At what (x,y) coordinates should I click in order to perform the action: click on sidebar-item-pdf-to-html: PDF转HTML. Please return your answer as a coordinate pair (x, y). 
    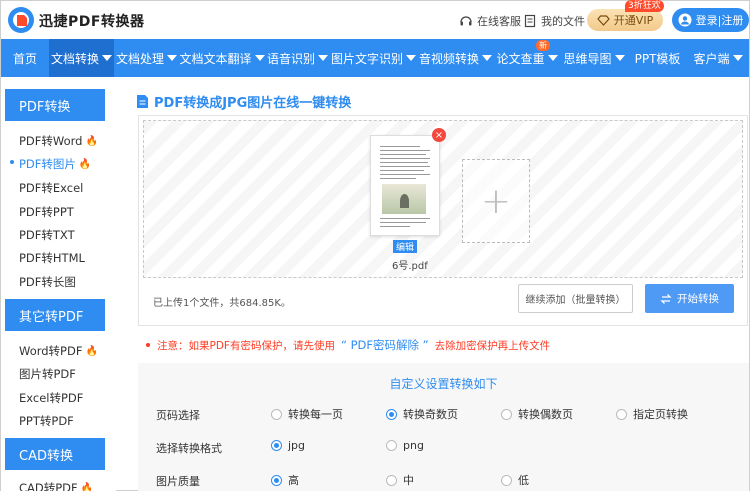
    Looking at the image, I should click on (52, 258).